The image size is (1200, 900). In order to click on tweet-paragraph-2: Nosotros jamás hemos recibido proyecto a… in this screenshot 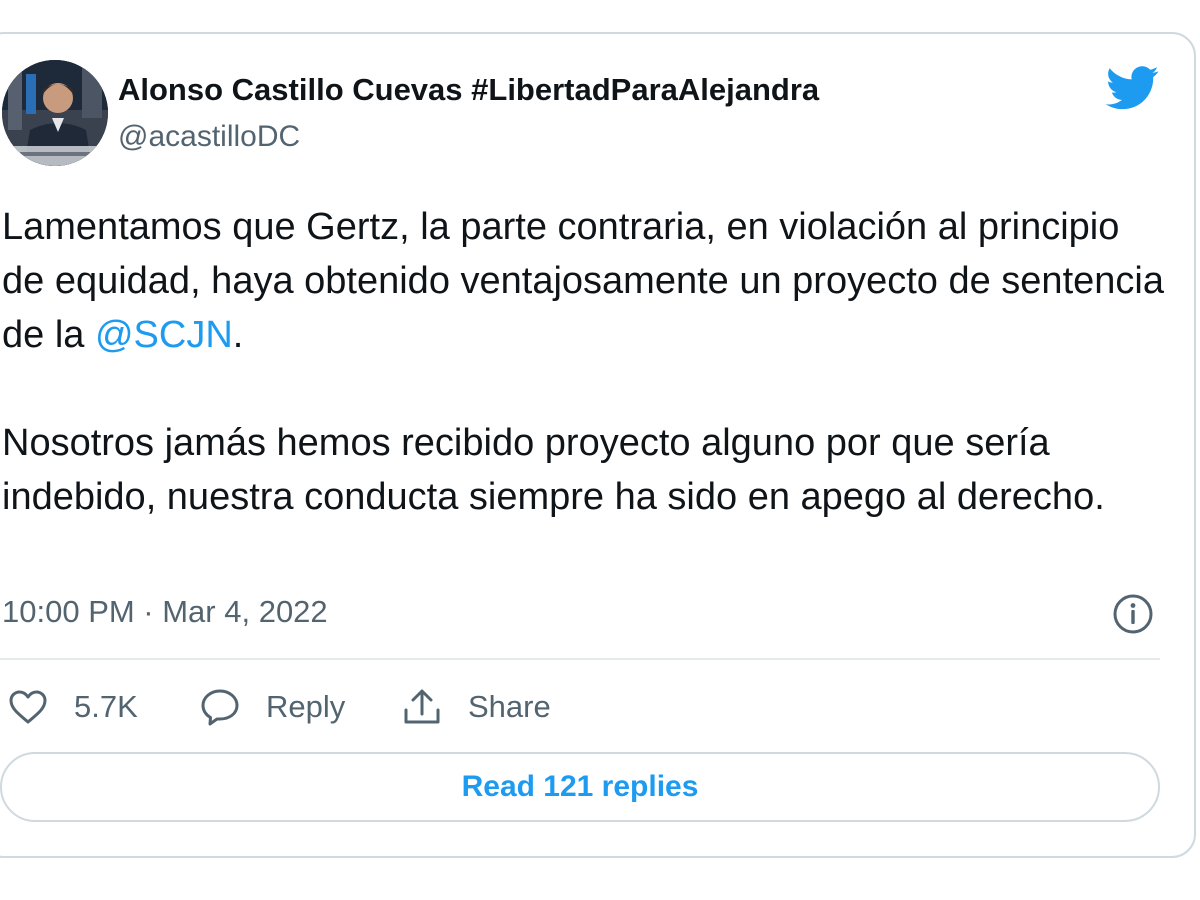, I will do `click(553, 470)`.